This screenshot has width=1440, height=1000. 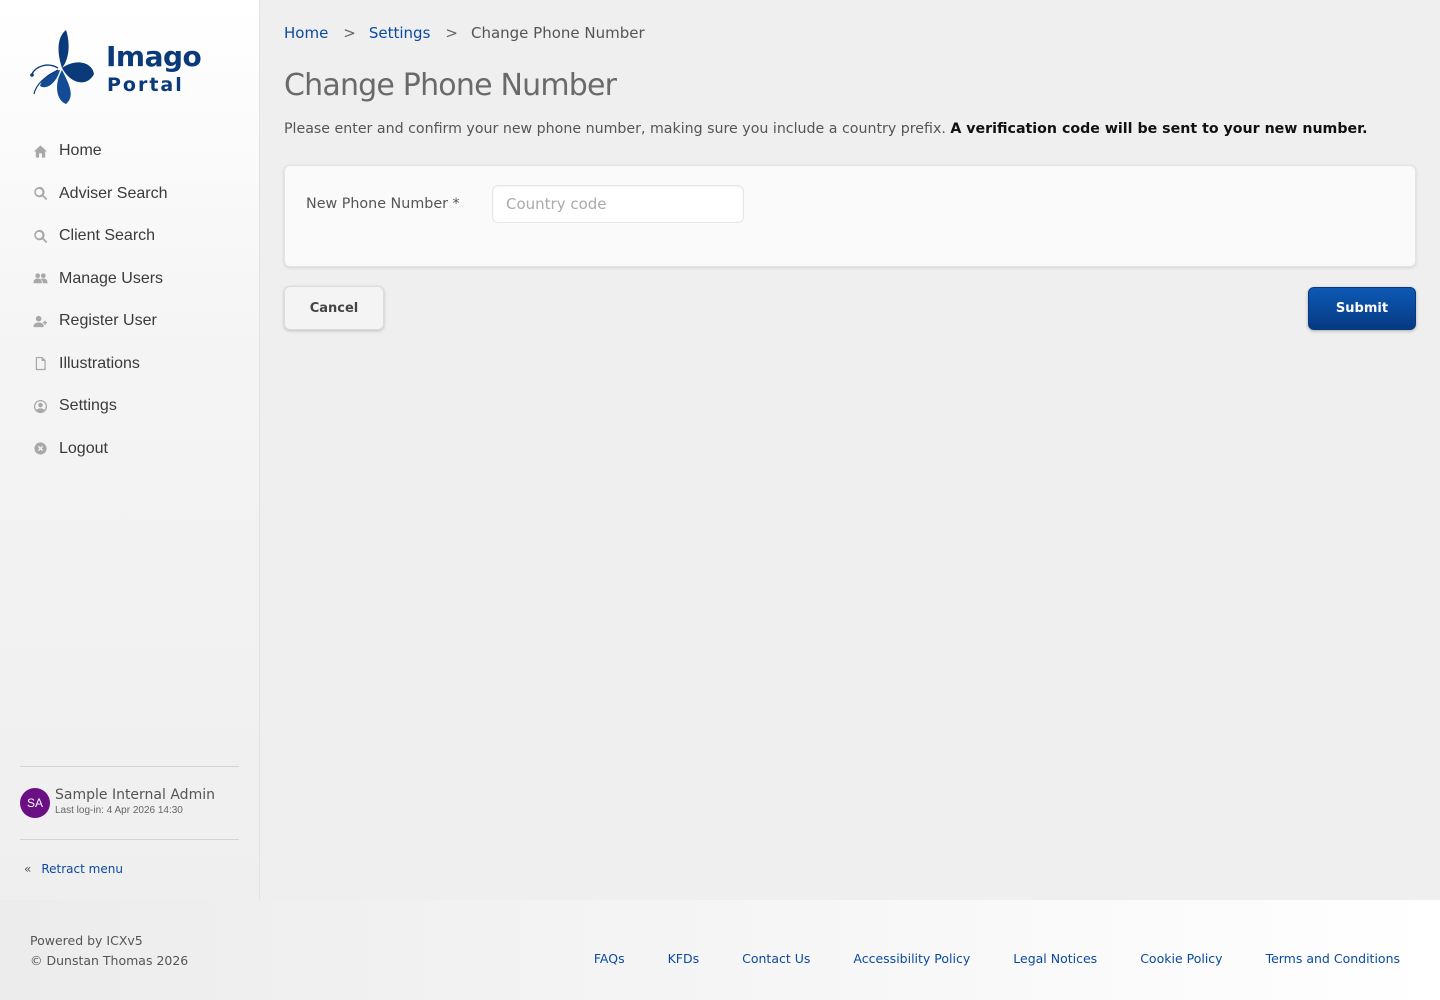 I want to click on sidebar-item-illustrations: Illustrations, so click(x=130, y=364).